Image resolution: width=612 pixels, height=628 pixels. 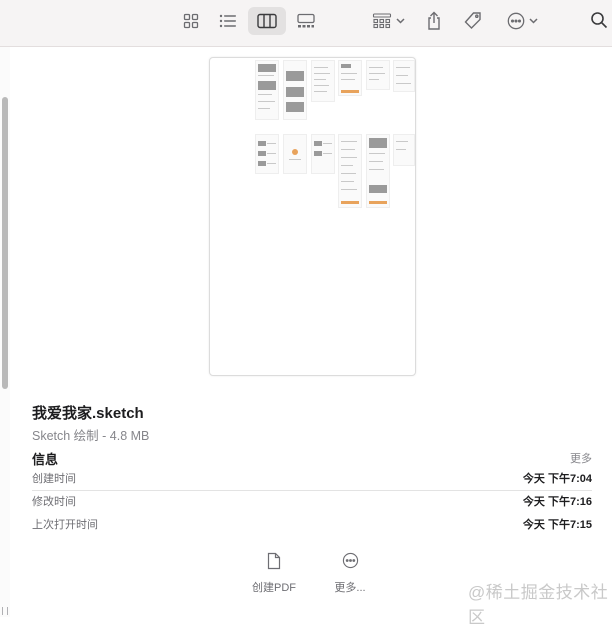 I want to click on search-button, so click(x=599, y=22).